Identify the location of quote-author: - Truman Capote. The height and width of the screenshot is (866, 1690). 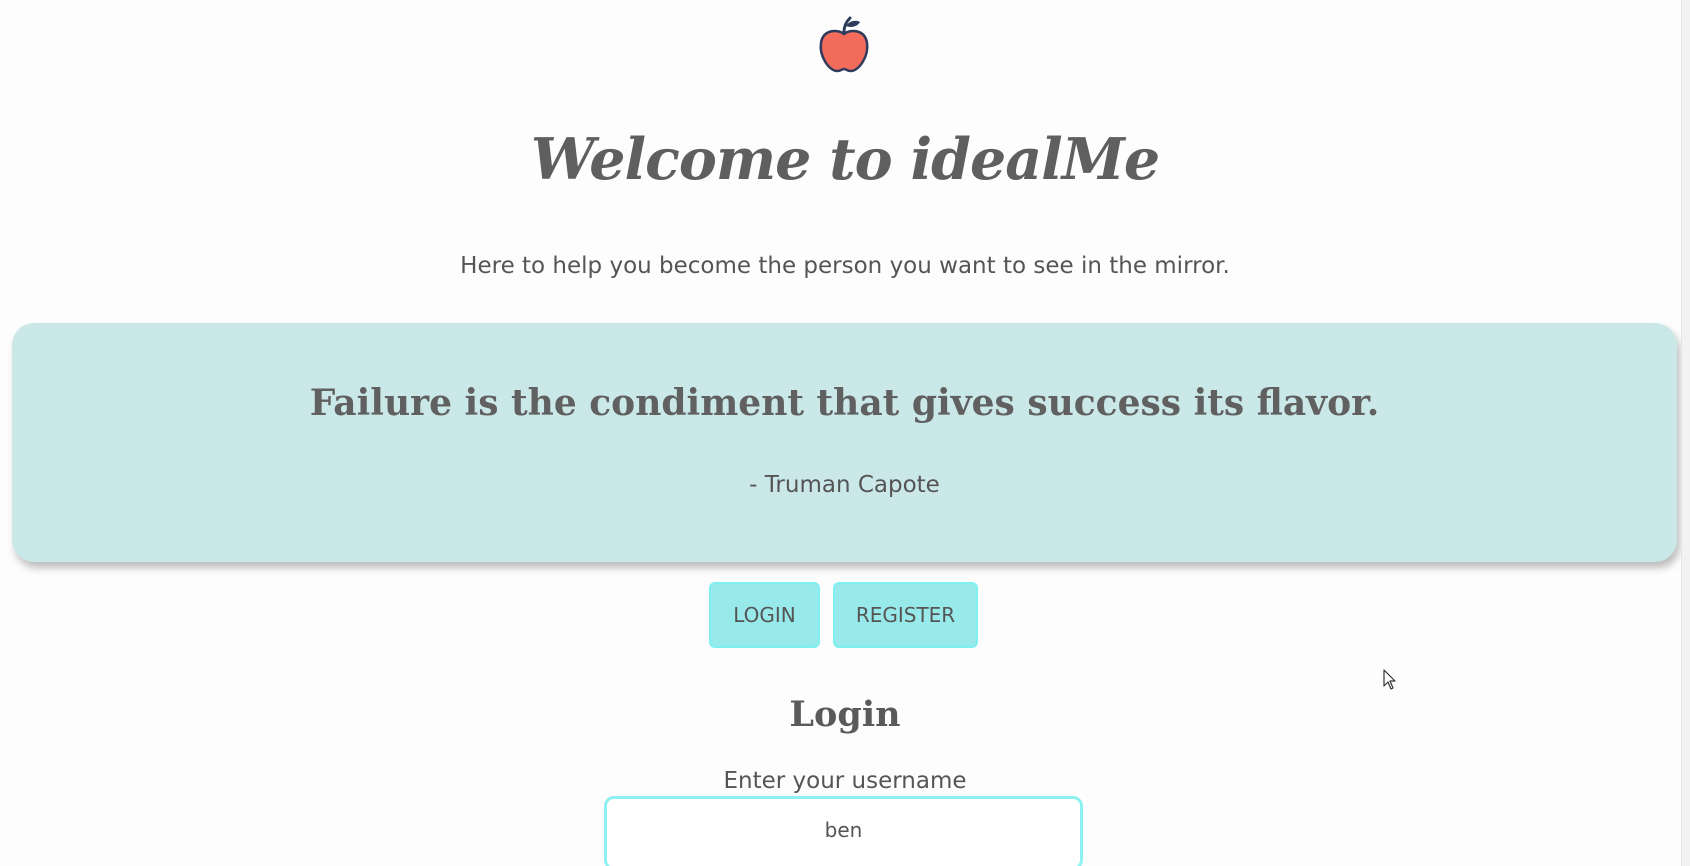
(844, 485).